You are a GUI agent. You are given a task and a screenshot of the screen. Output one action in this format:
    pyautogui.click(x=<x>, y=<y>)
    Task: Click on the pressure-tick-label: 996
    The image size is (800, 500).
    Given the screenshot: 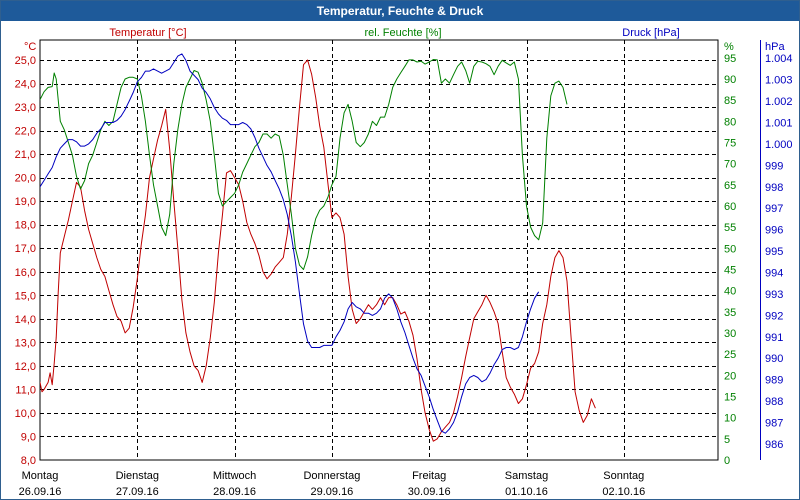 What is the action you would take?
    pyautogui.click(x=774, y=231)
    